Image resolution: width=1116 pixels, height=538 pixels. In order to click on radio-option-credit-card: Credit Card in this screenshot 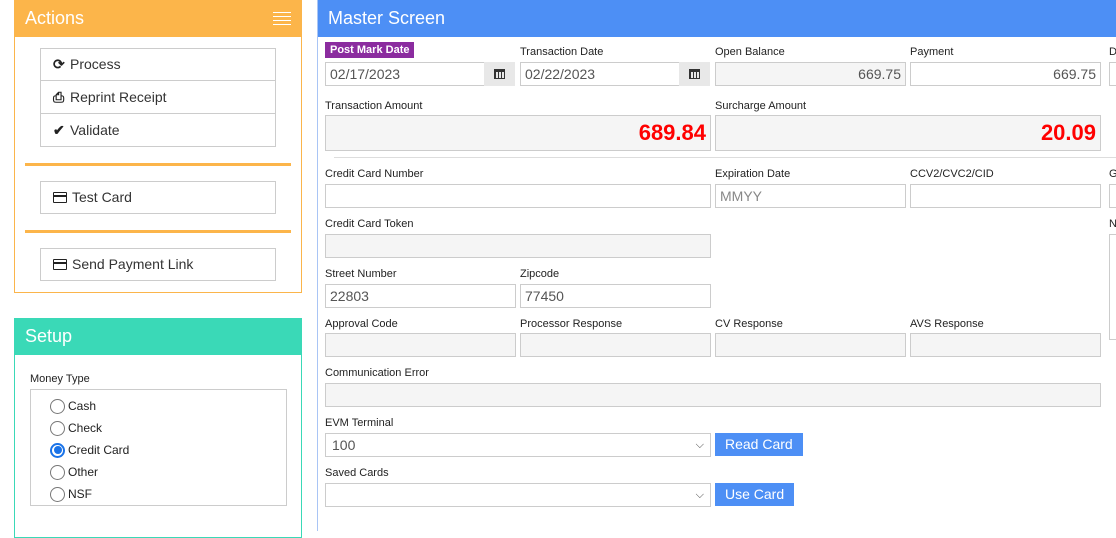, I will do `click(158, 450)`.